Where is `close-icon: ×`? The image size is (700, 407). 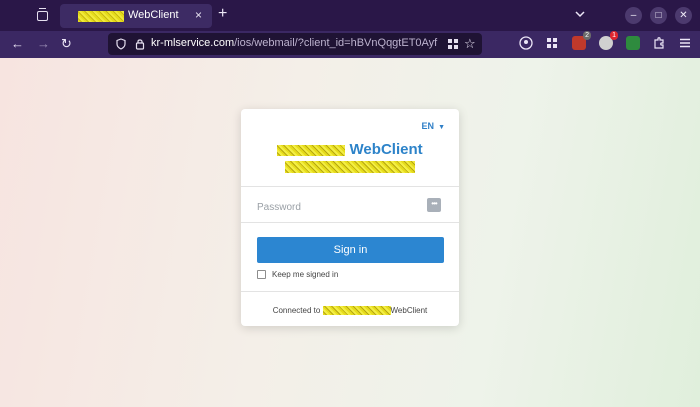 close-icon: × is located at coordinates (198, 15).